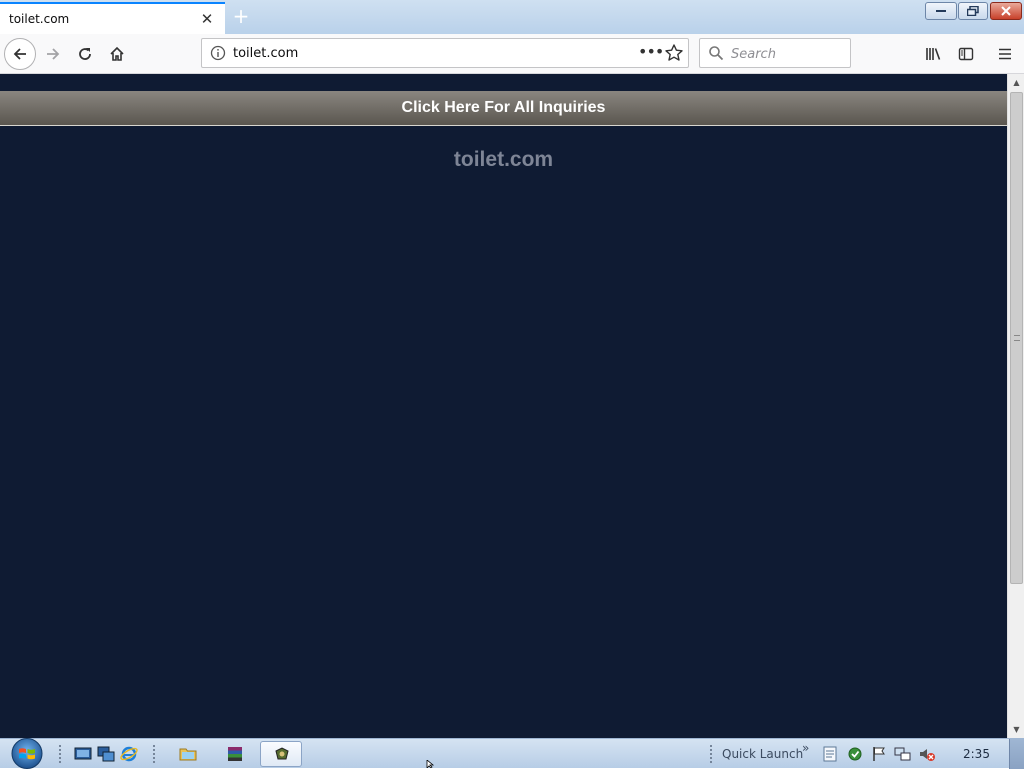  I want to click on tab-close-button: ✕, so click(207, 19).